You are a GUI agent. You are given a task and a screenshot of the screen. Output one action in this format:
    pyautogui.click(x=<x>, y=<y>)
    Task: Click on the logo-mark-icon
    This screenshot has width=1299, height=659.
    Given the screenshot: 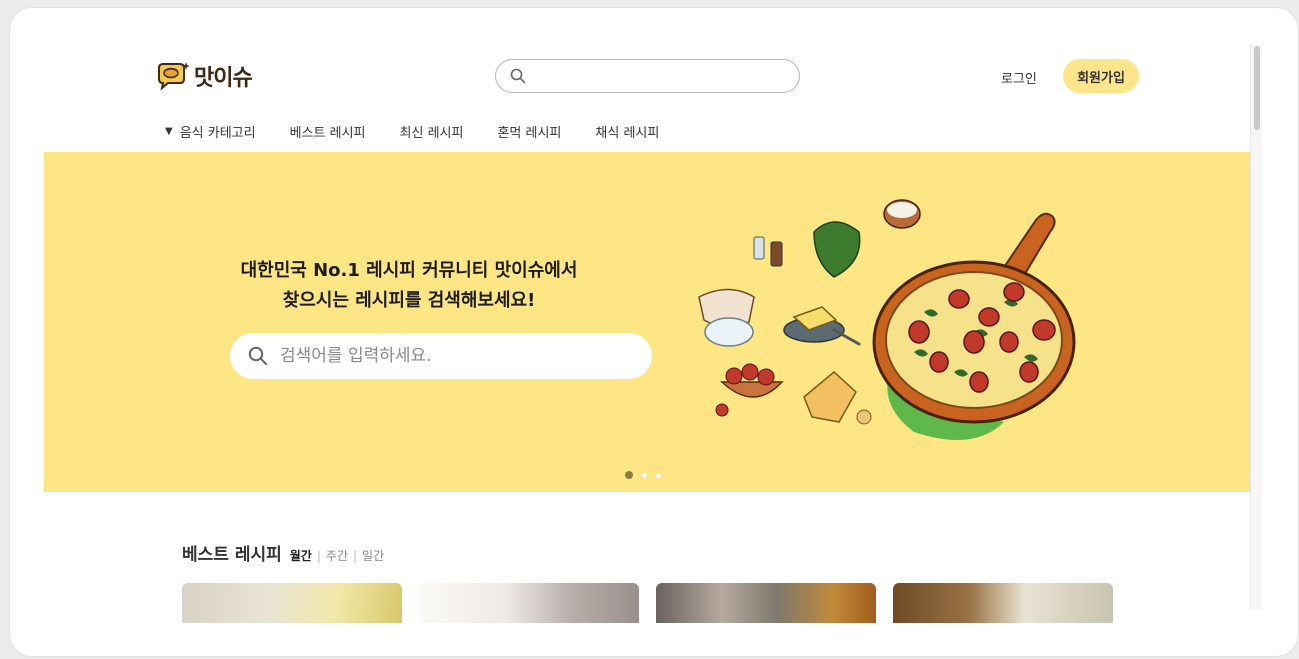 What is the action you would take?
    pyautogui.click(x=174, y=76)
    